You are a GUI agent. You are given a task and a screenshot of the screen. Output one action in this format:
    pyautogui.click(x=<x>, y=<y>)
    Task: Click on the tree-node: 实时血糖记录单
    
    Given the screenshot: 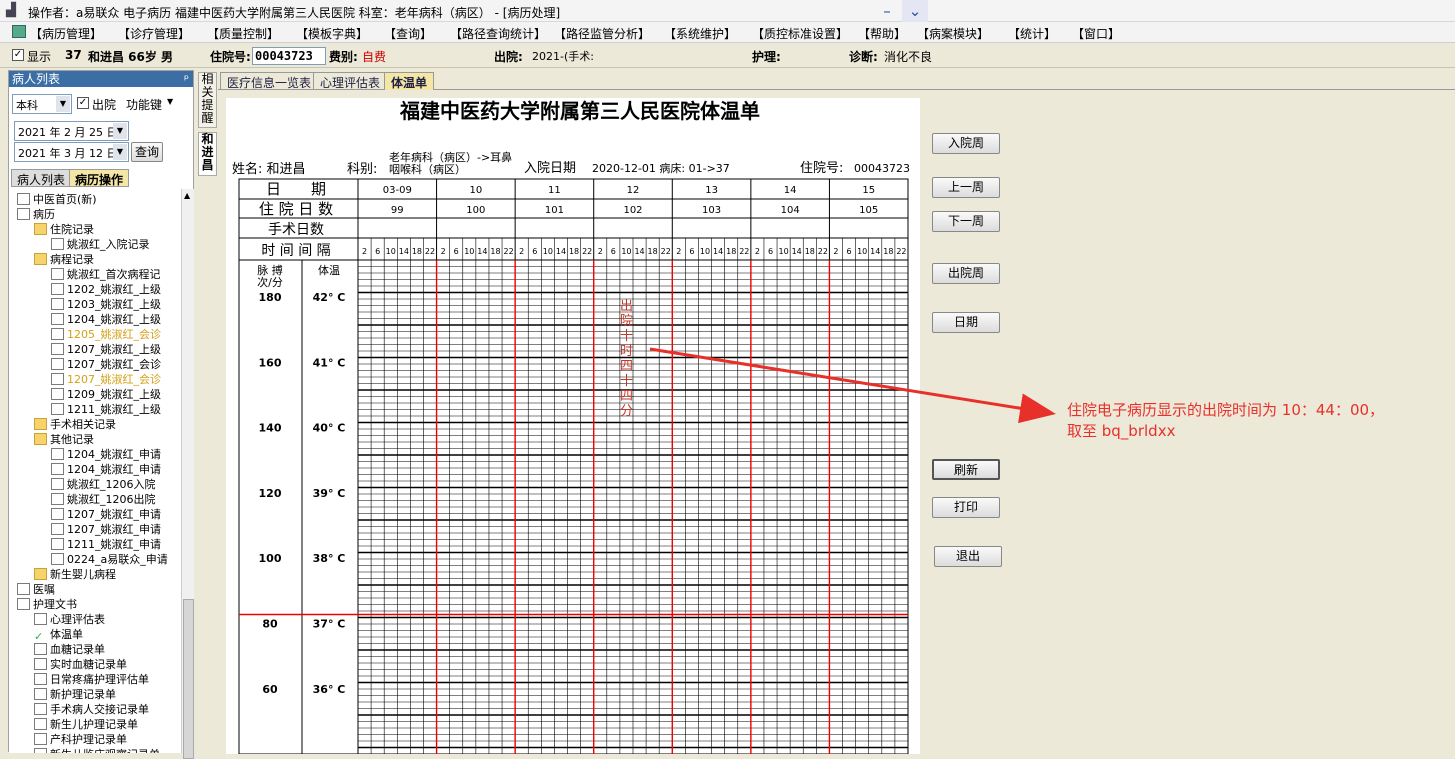 What is the action you would take?
    pyautogui.click(x=80, y=665)
    